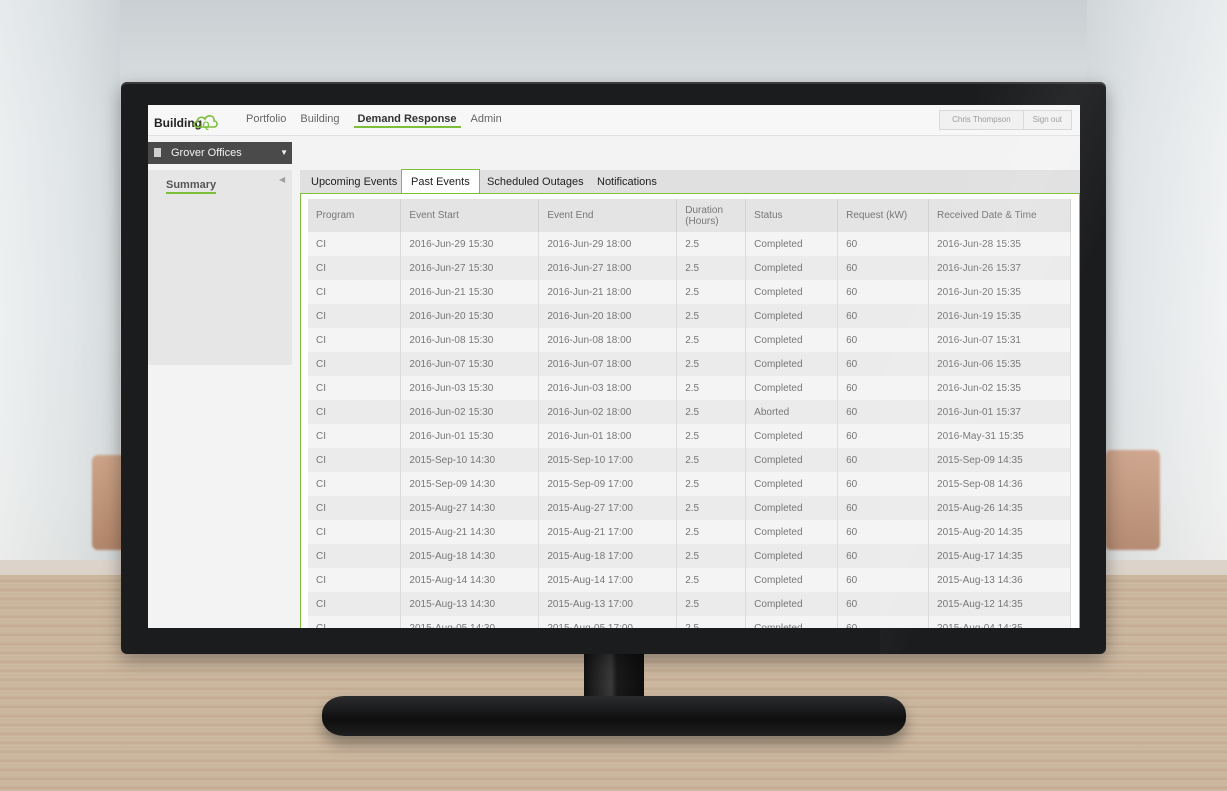 The height and width of the screenshot is (791, 1227). I want to click on monitor-stand-base, so click(614, 716).